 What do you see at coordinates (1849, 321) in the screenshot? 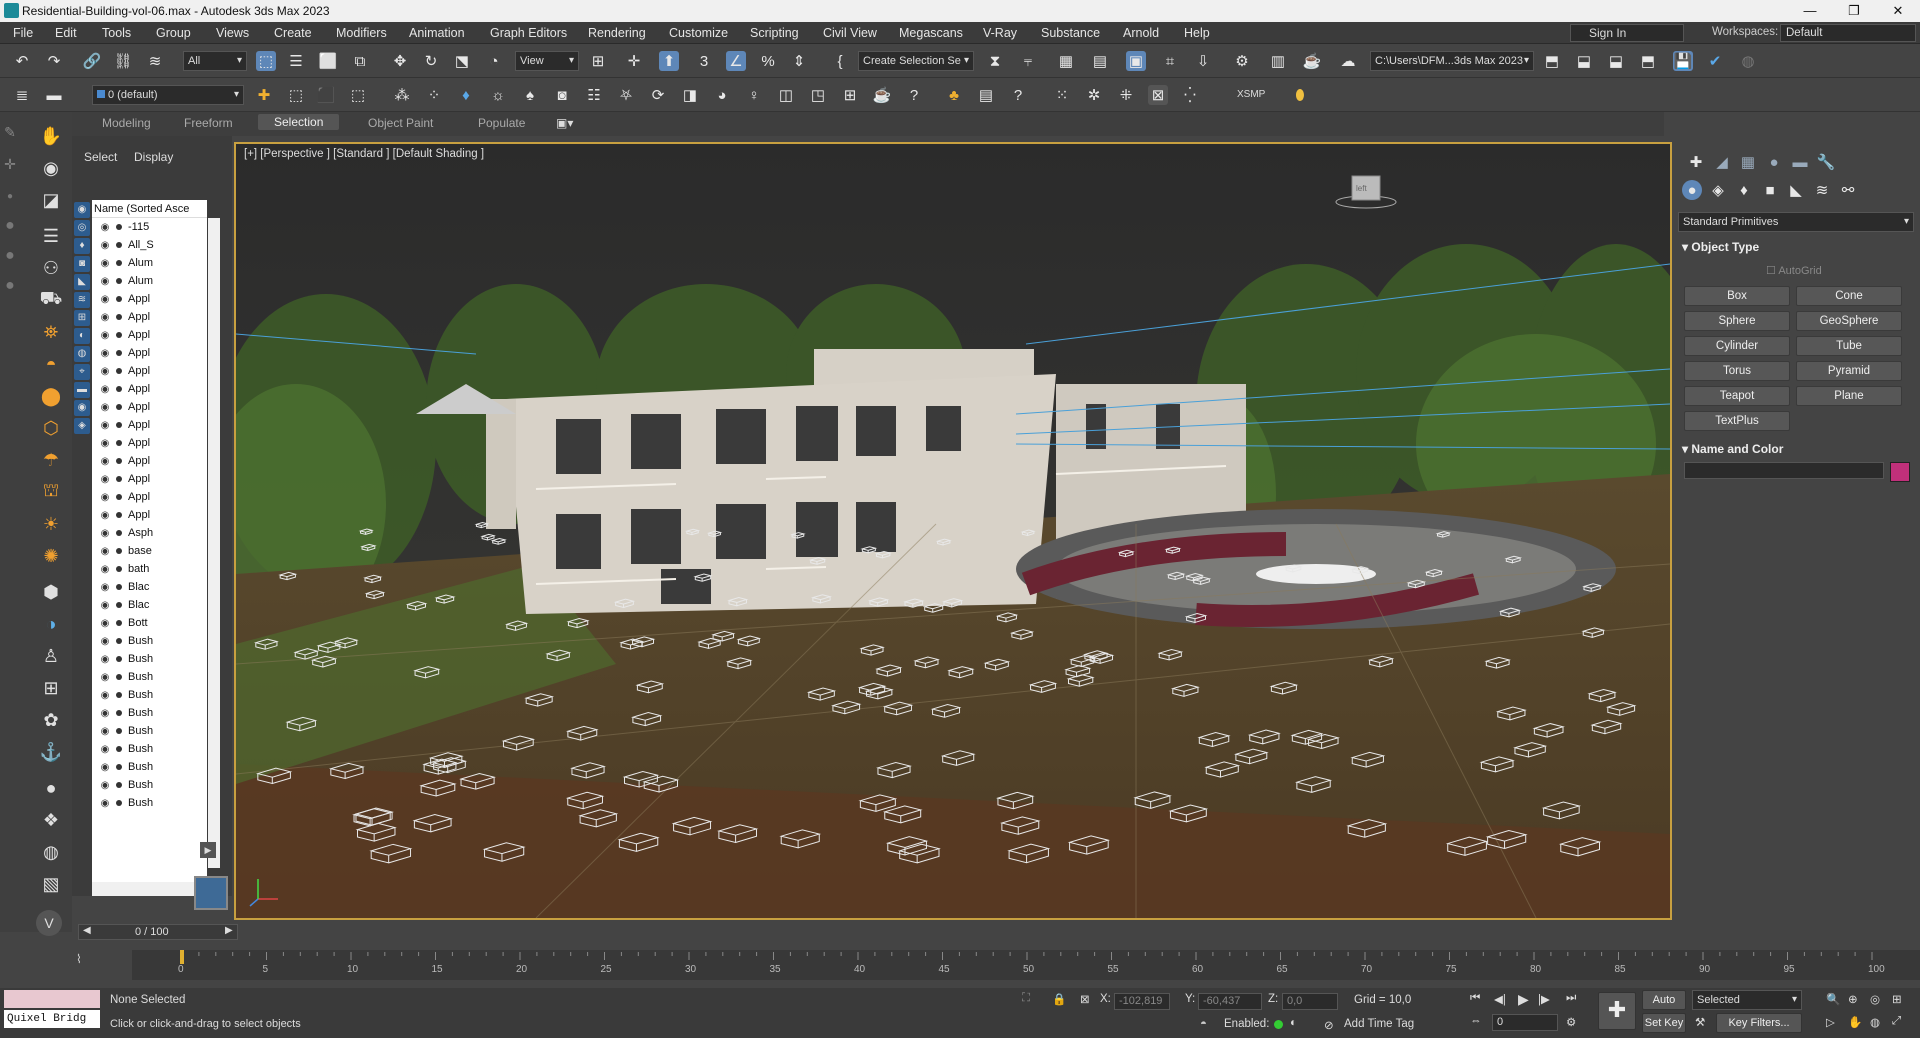
I see `geosphere-button: GeoSphere` at bounding box center [1849, 321].